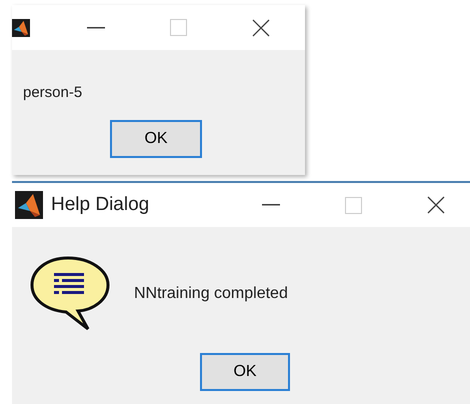 This screenshot has width=470, height=404. What do you see at coordinates (29, 205) in the screenshot?
I see `app-icon` at bounding box center [29, 205].